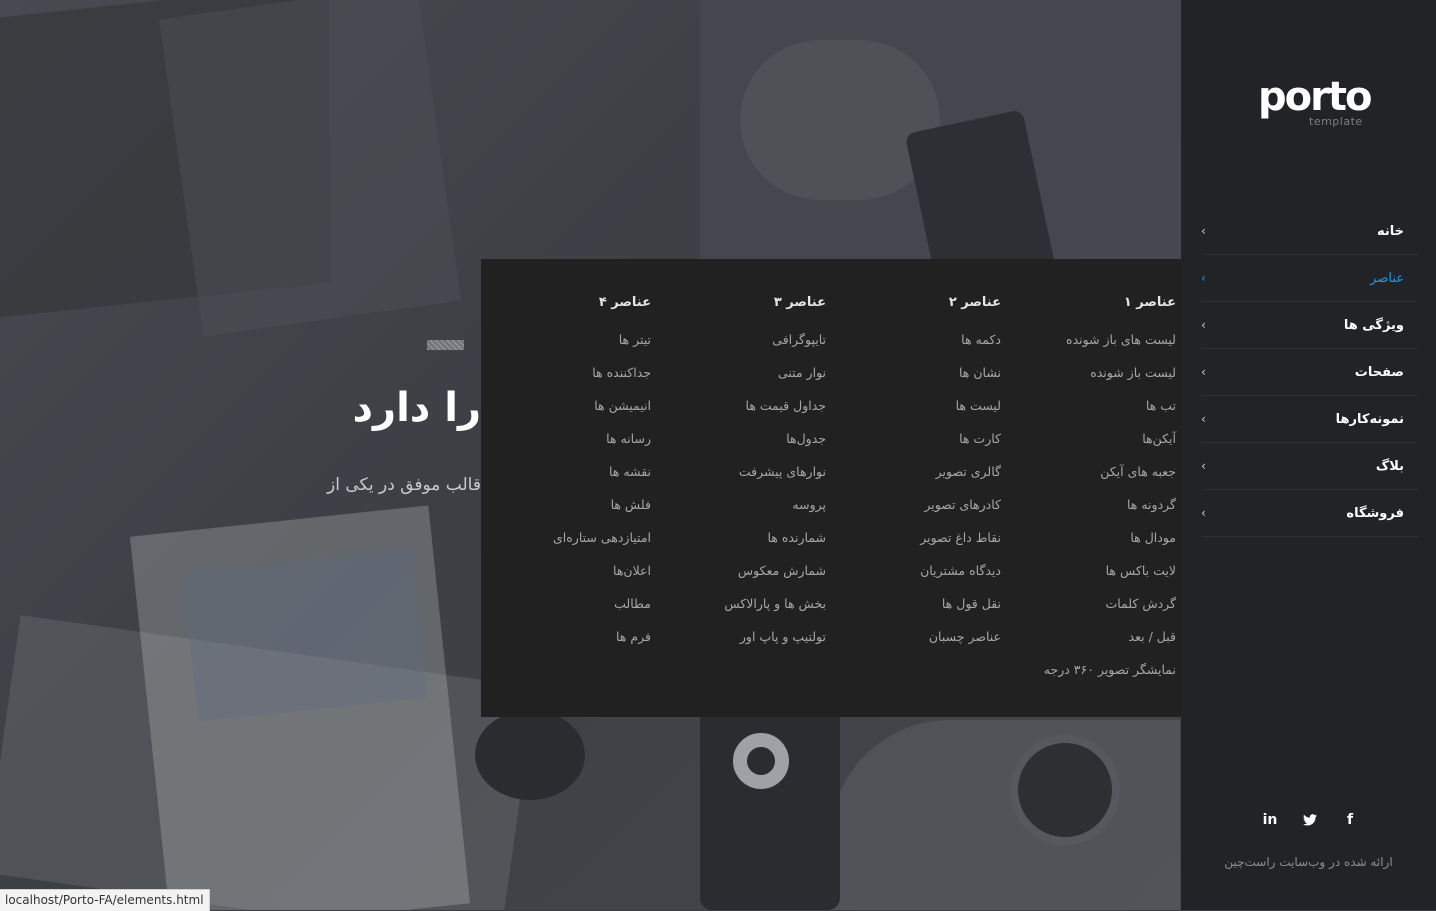  I want to click on twitter-icon, so click(1310, 821).